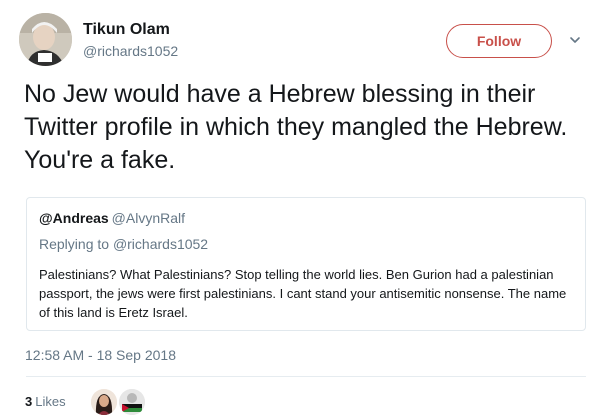 Image resolution: width=611 pixels, height=418 pixels. Describe the element at coordinates (74, 218) in the screenshot. I see `quoted-author-name: @Andreas` at that location.